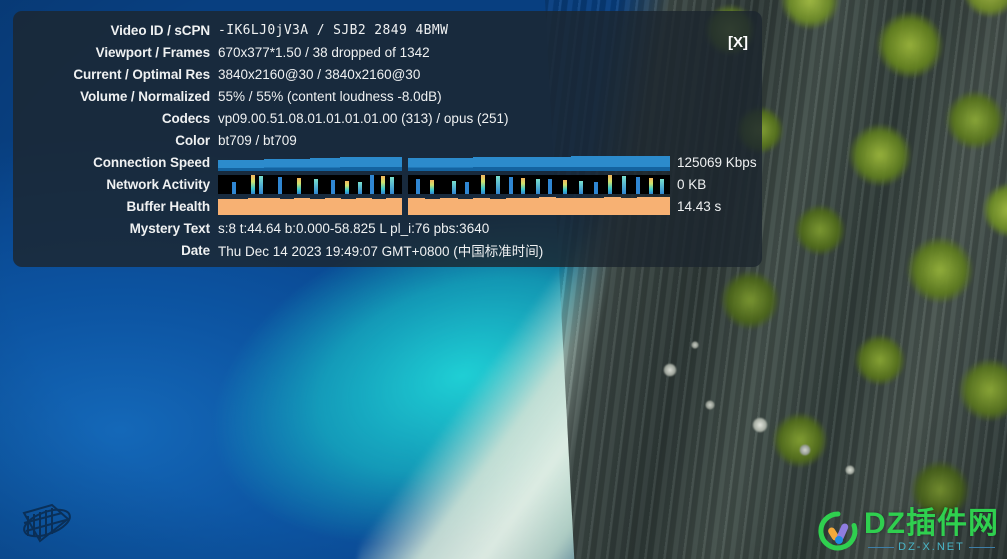  Describe the element at coordinates (692, 184) in the screenshot. I see `network-activity-value: 0 KB` at that location.